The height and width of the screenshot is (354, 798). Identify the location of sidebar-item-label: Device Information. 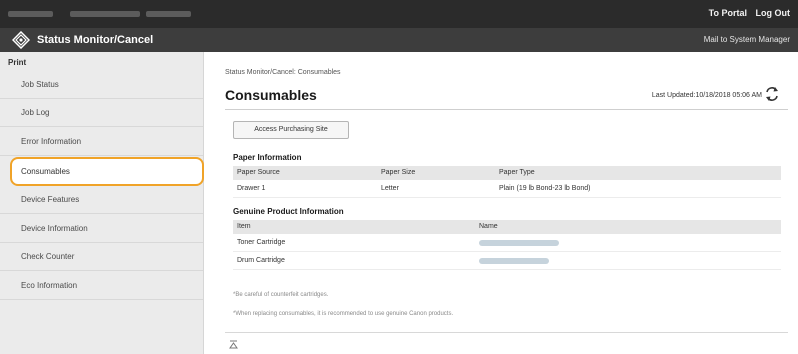
(54, 228).